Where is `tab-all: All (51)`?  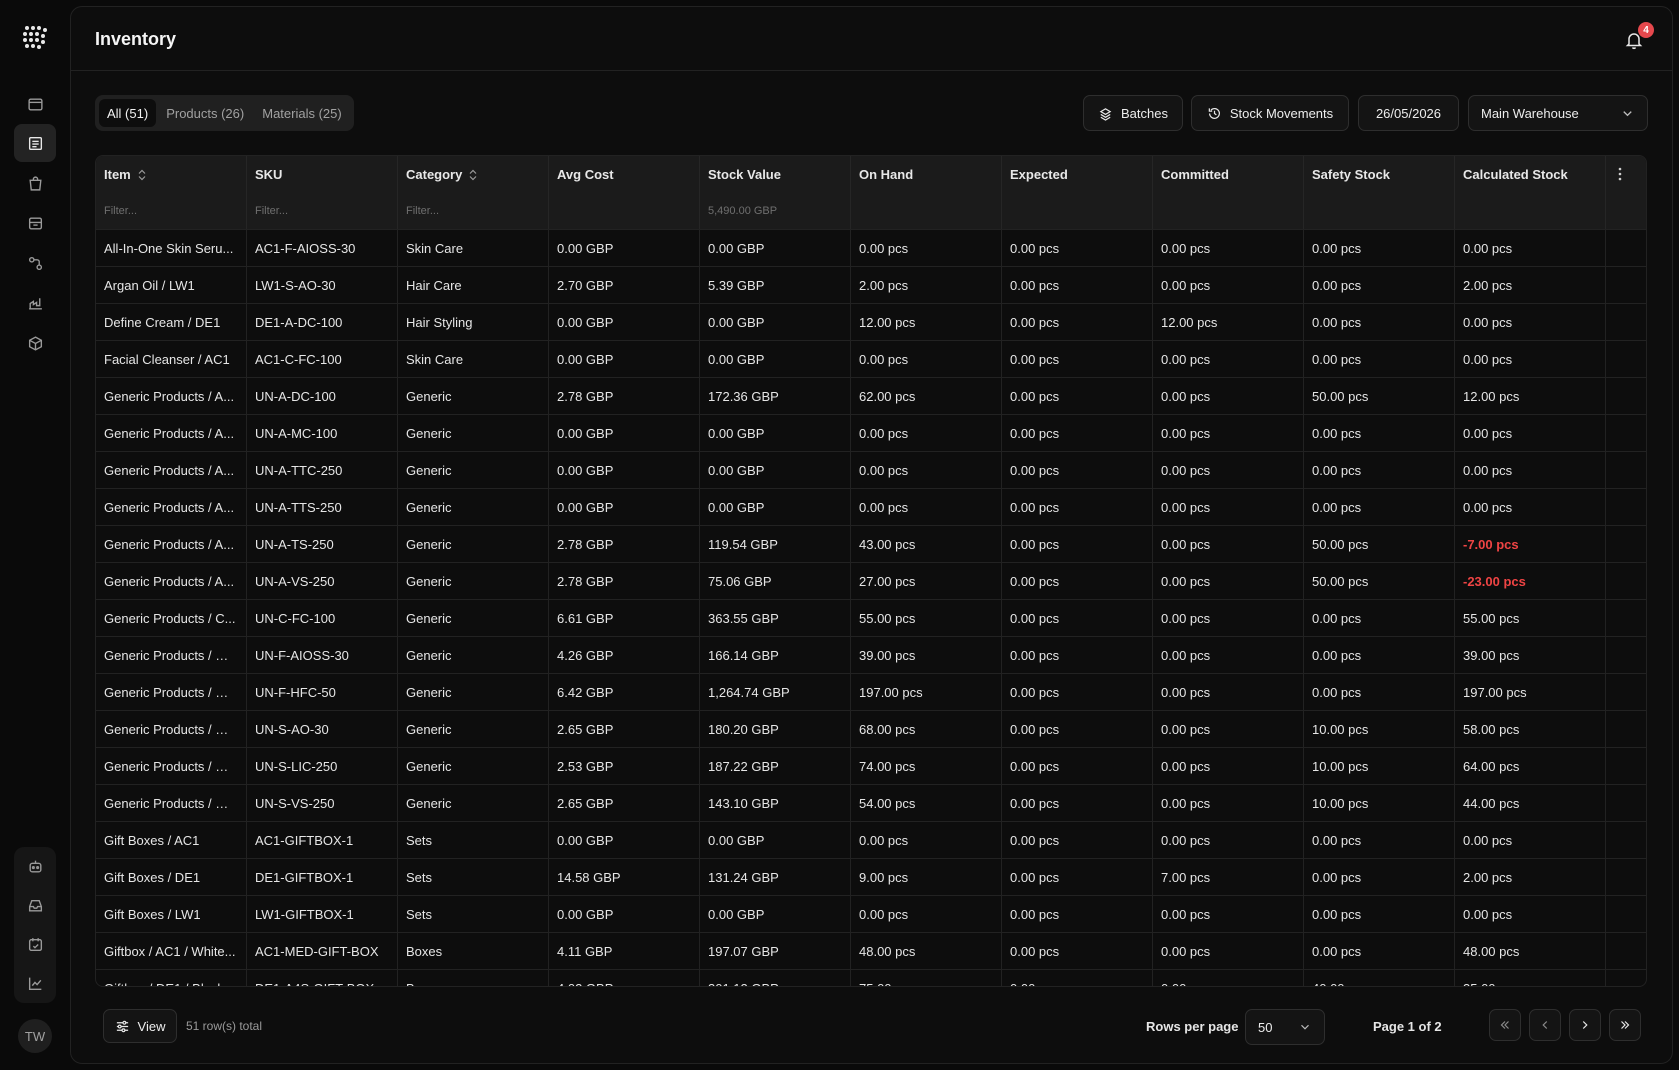 tab-all: All (51) is located at coordinates (128, 113).